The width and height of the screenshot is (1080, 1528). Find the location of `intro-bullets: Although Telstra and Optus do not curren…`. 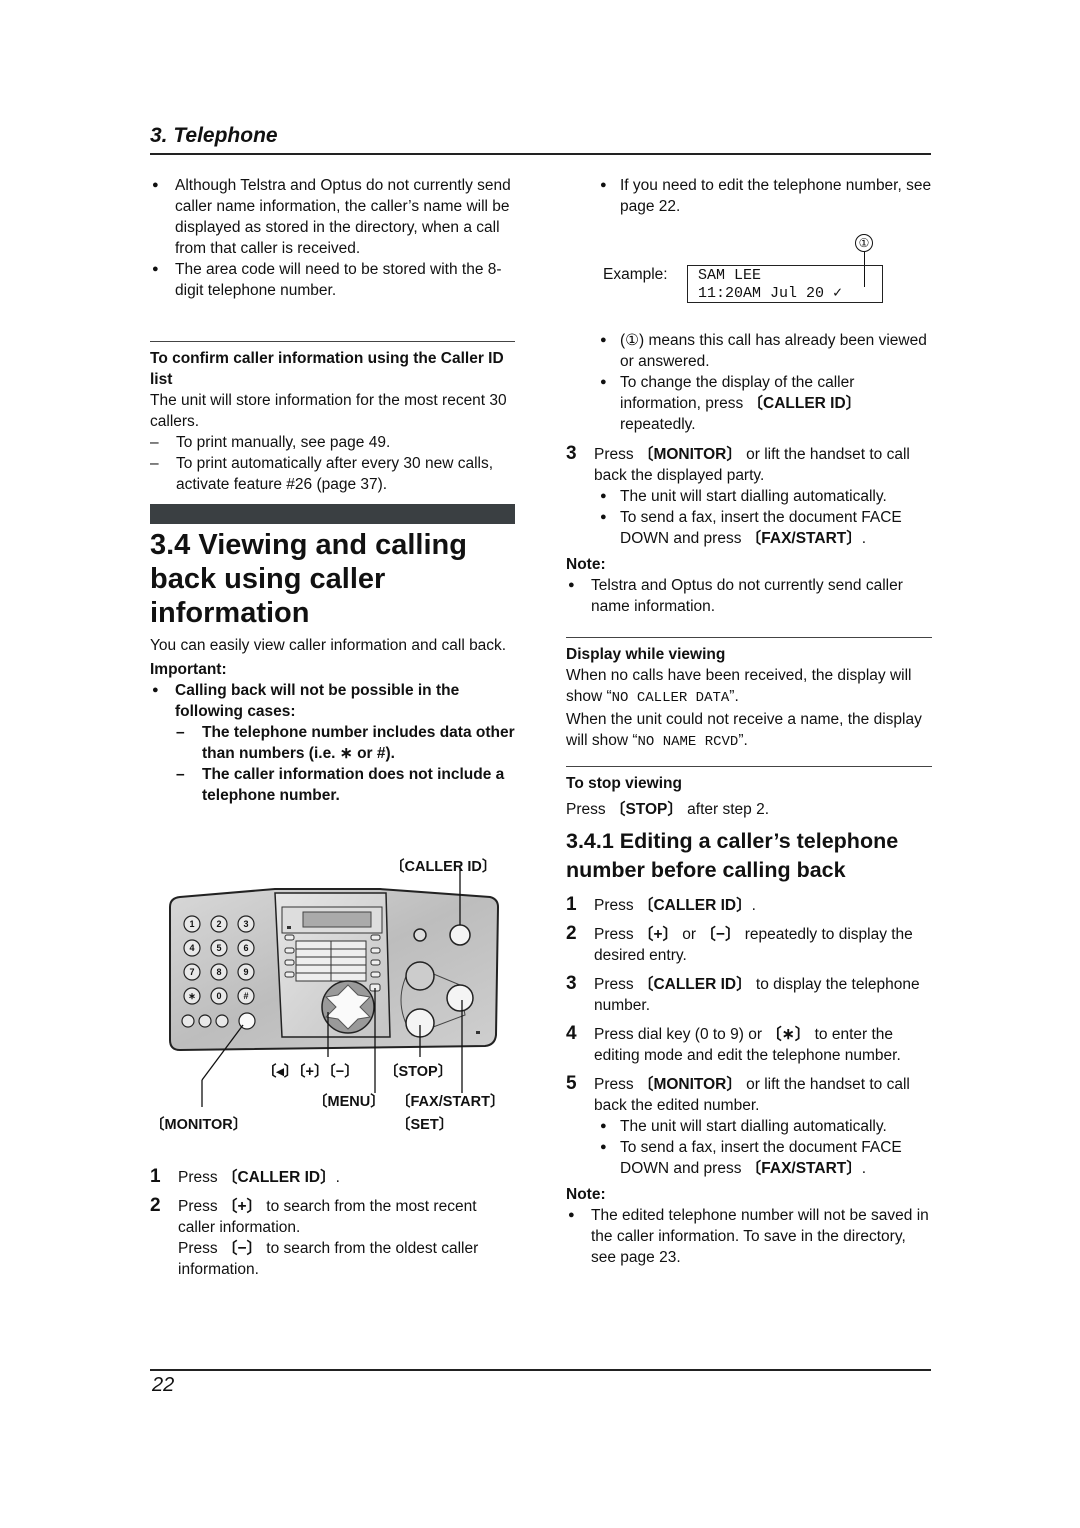

intro-bullets: Although Telstra and Optus do not curren… is located at coordinates (332, 238).